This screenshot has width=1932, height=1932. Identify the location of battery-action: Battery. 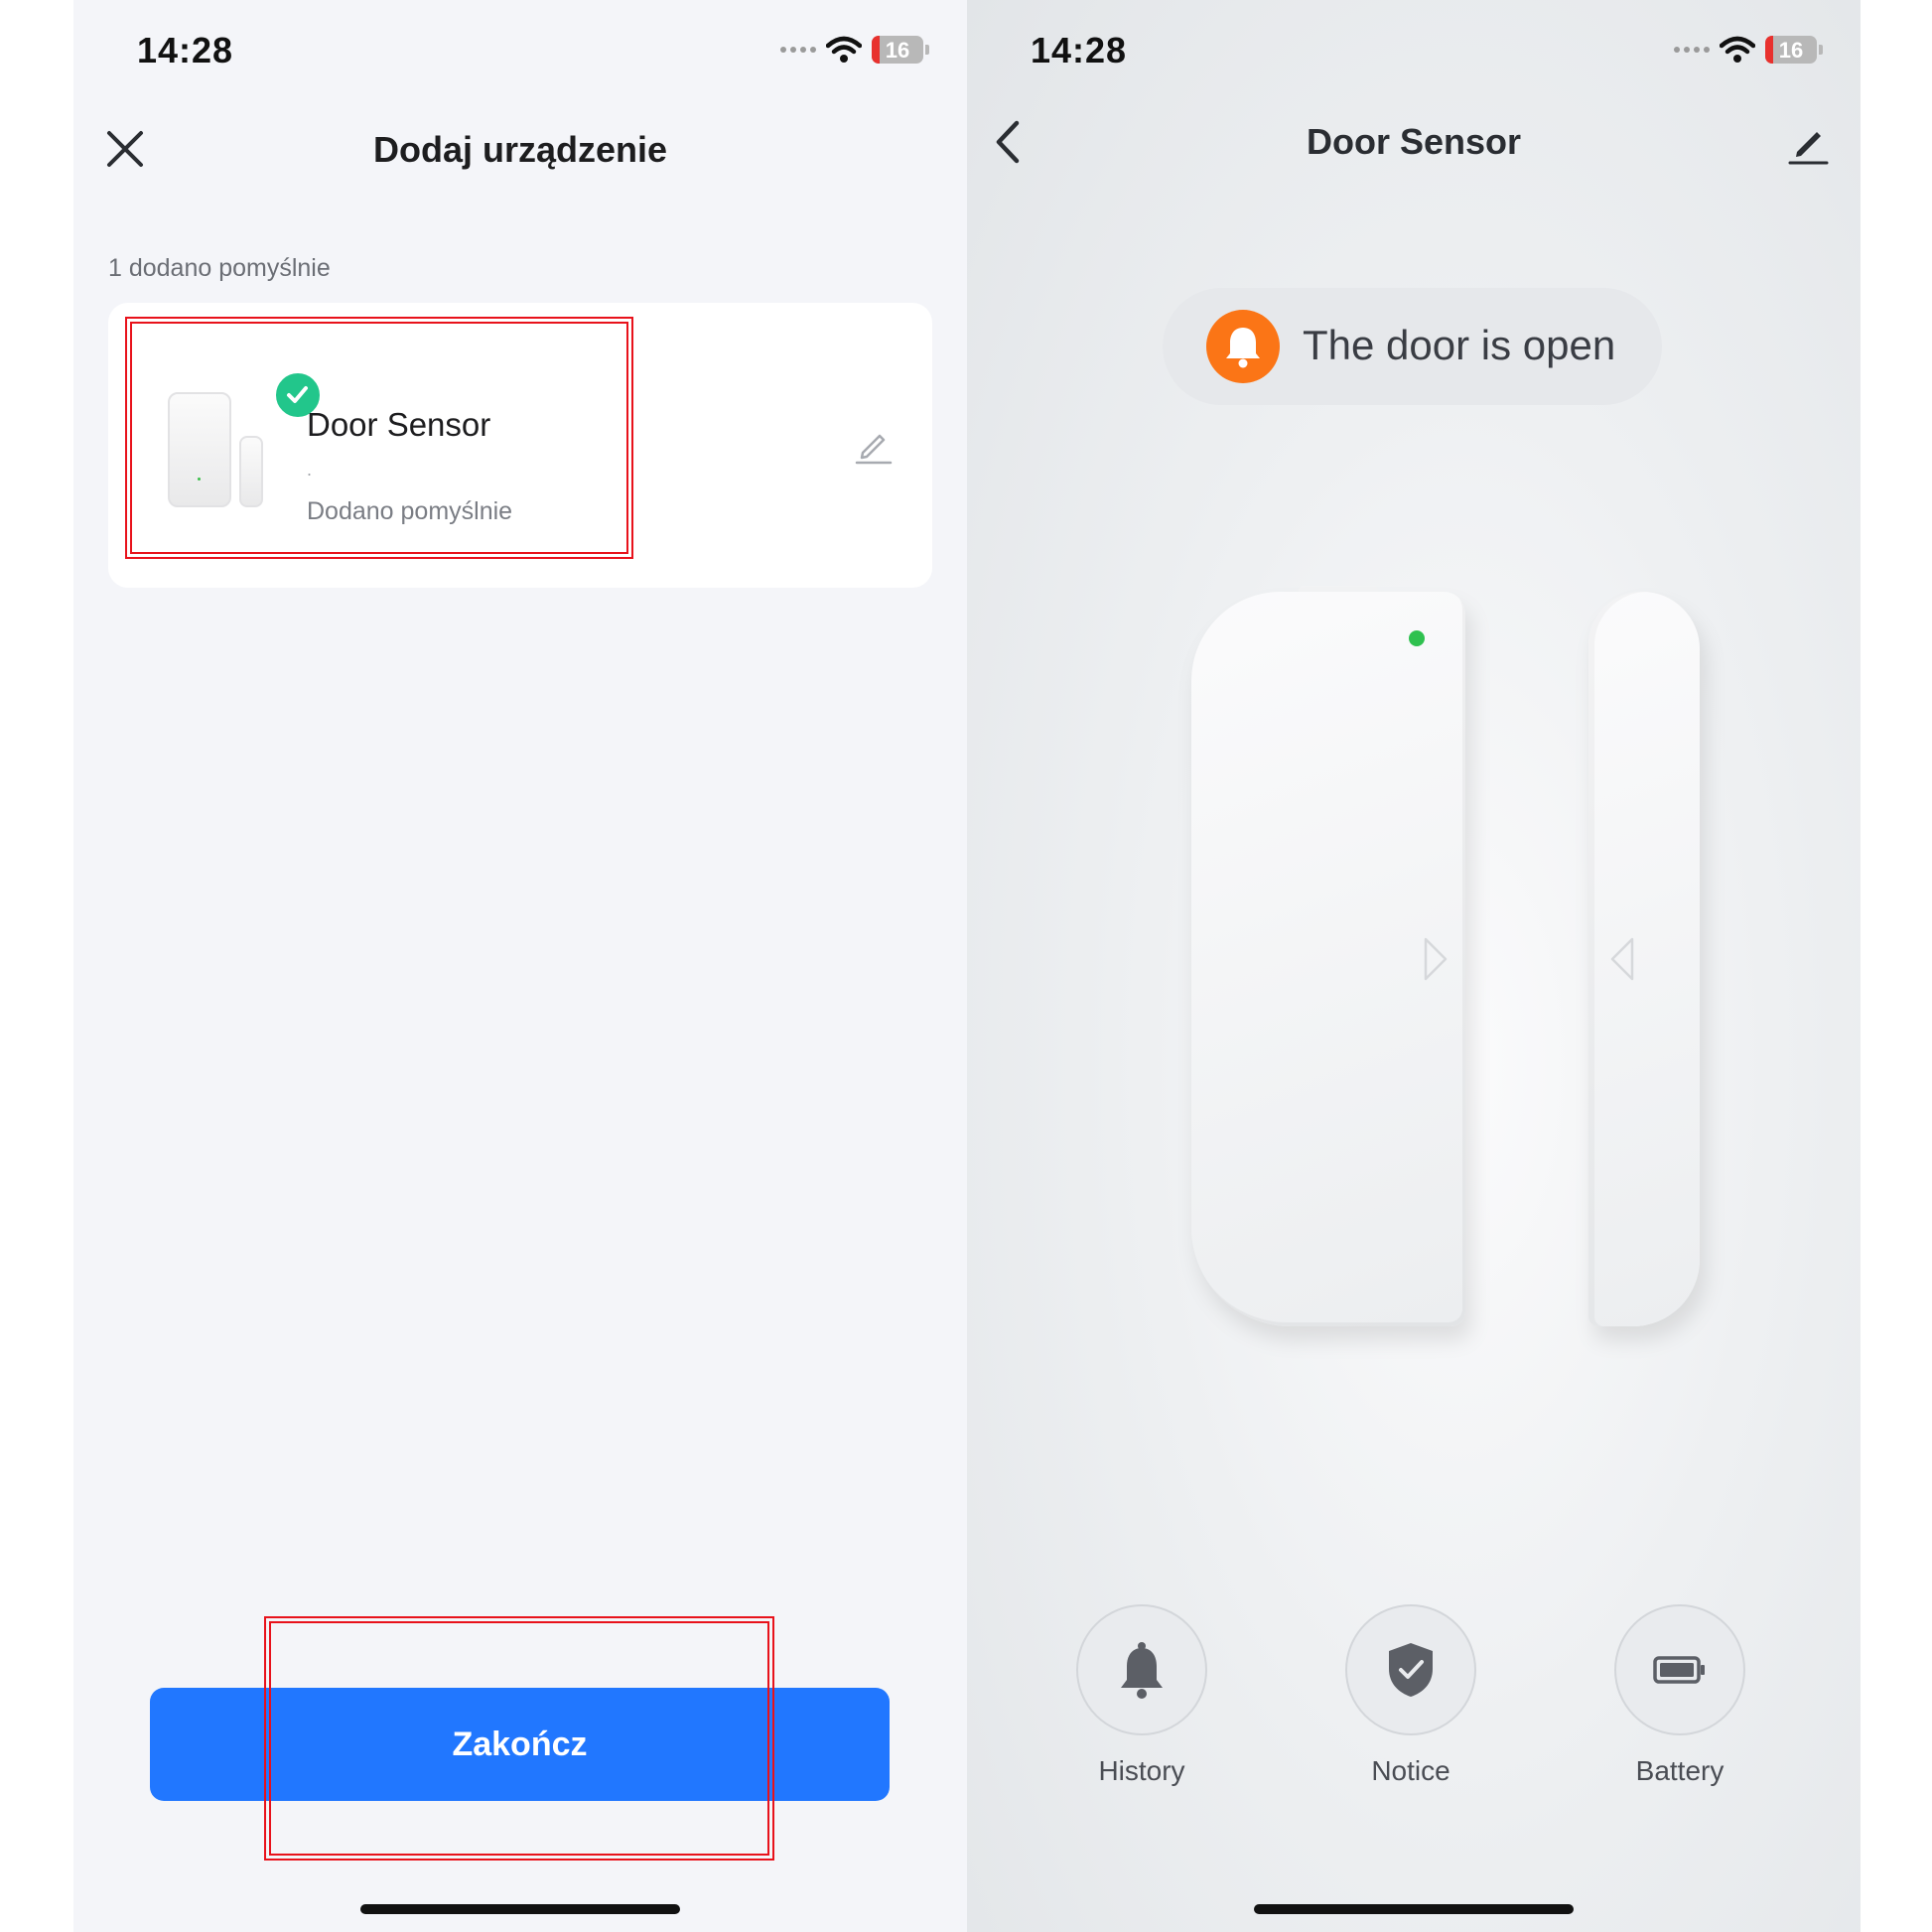
(1679, 1695).